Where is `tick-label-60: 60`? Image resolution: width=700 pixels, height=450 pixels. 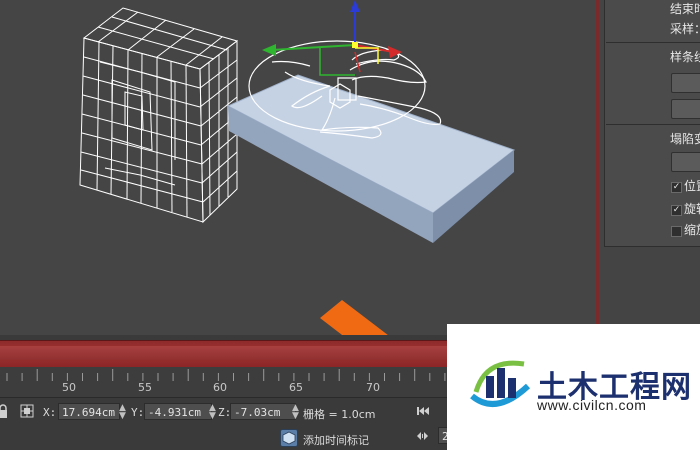
tick-label-60: 60 is located at coordinates (220, 387).